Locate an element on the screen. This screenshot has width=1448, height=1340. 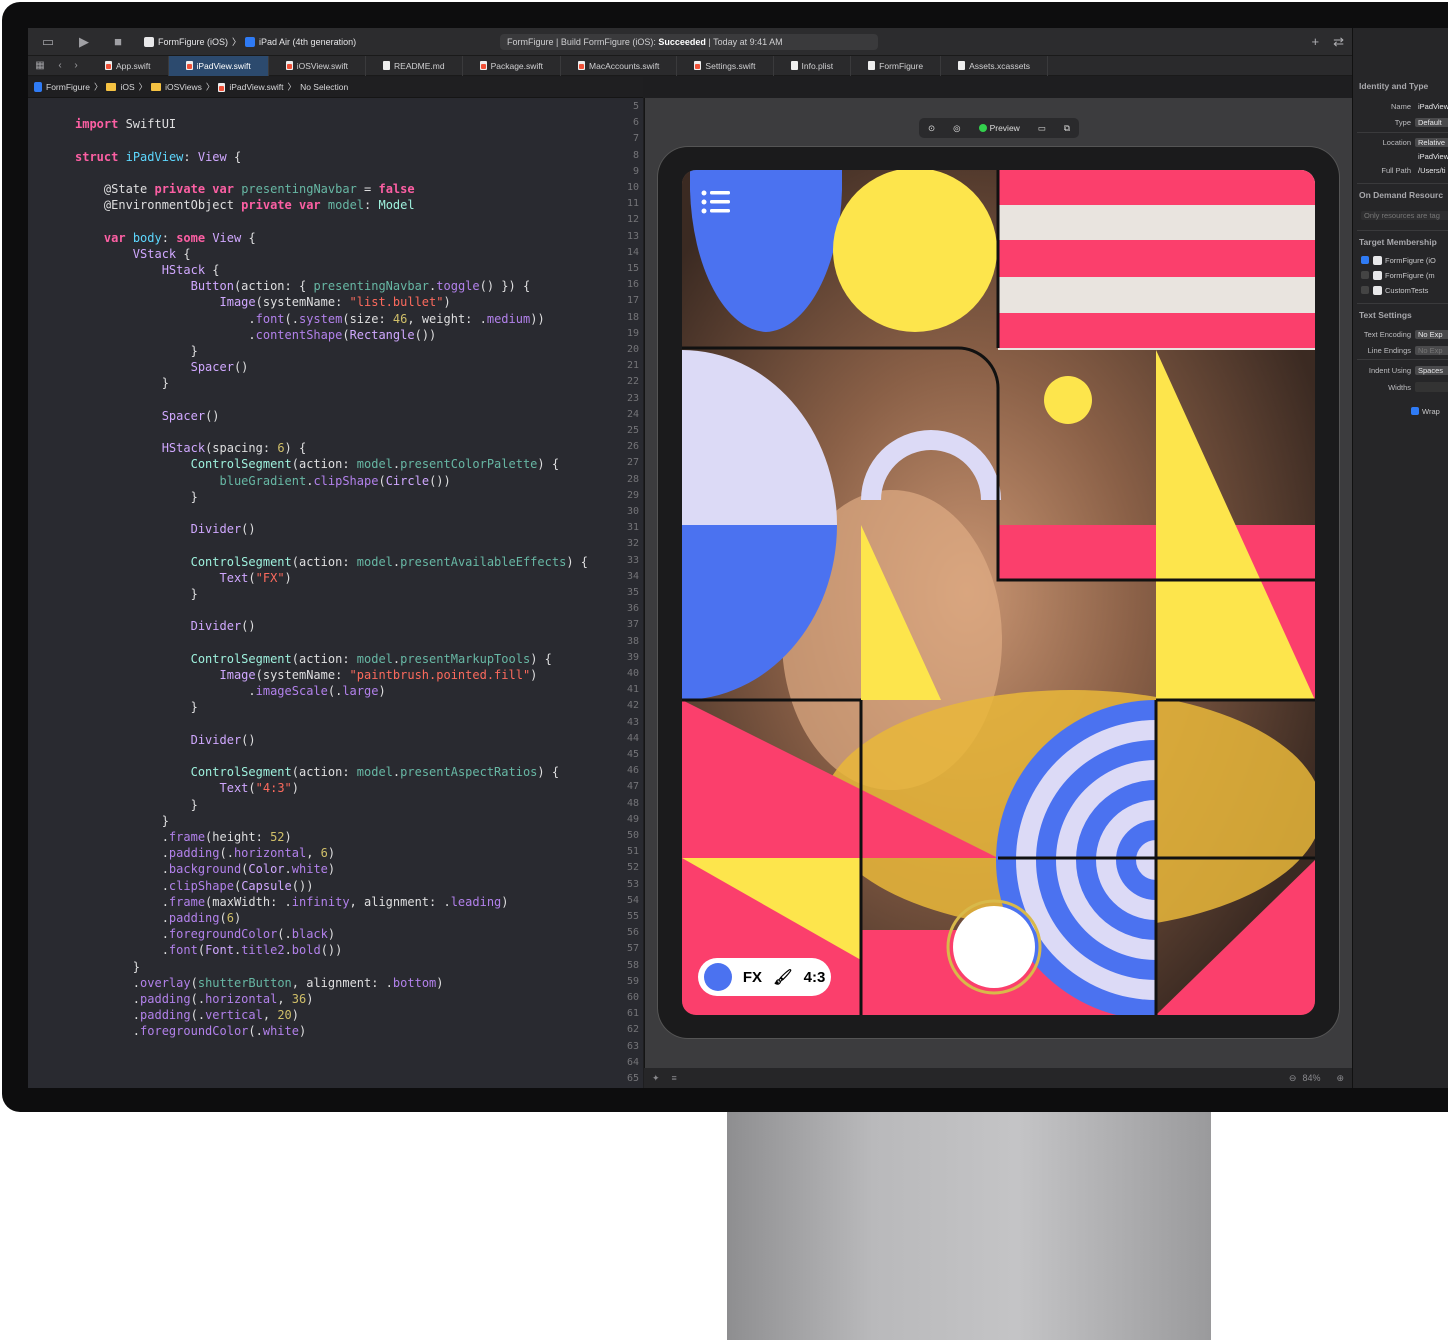
code-line: .contentShape(Rectangle()) is located at coordinates (255, 335).